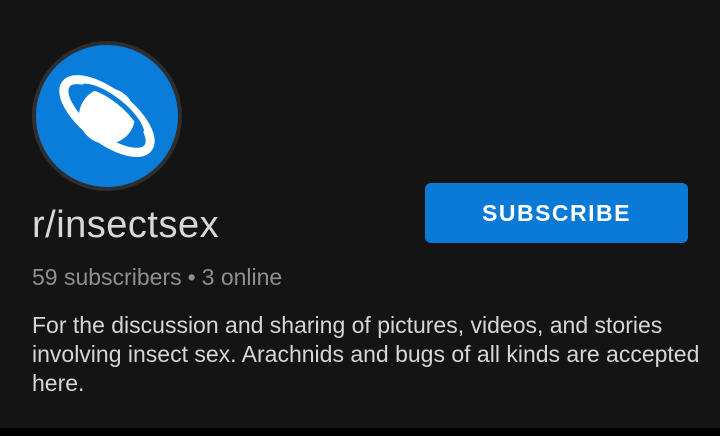 This screenshot has height=436, width=720. Describe the element at coordinates (126, 225) in the screenshot. I see `community-name: r/insectsex` at that location.